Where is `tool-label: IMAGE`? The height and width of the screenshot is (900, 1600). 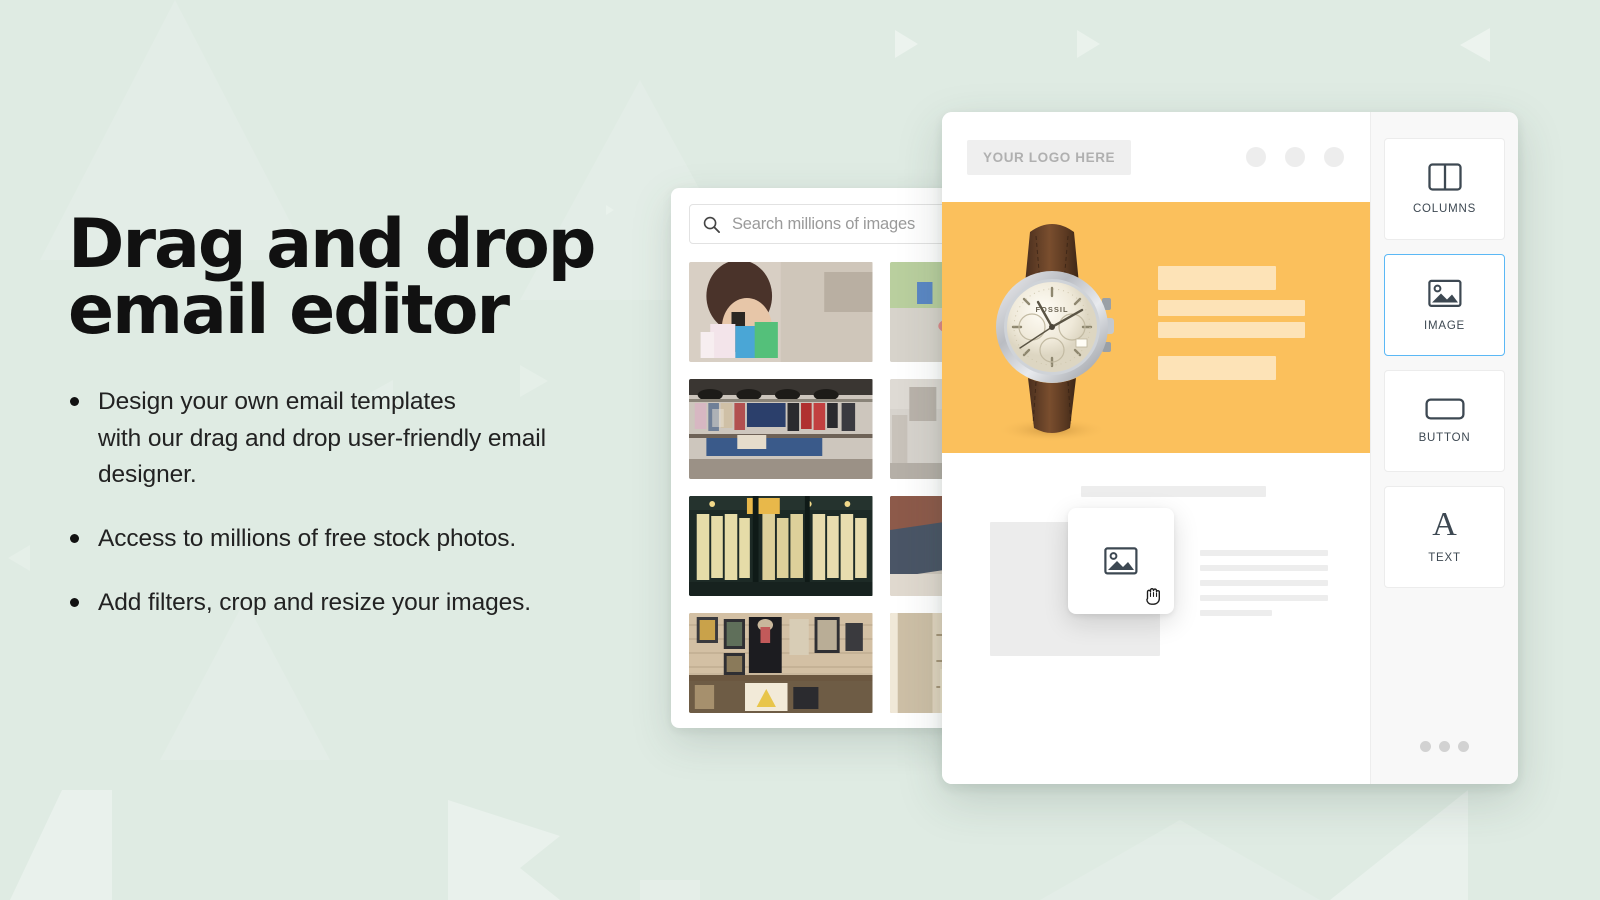 tool-label: IMAGE is located at coordinates (1444, 325).